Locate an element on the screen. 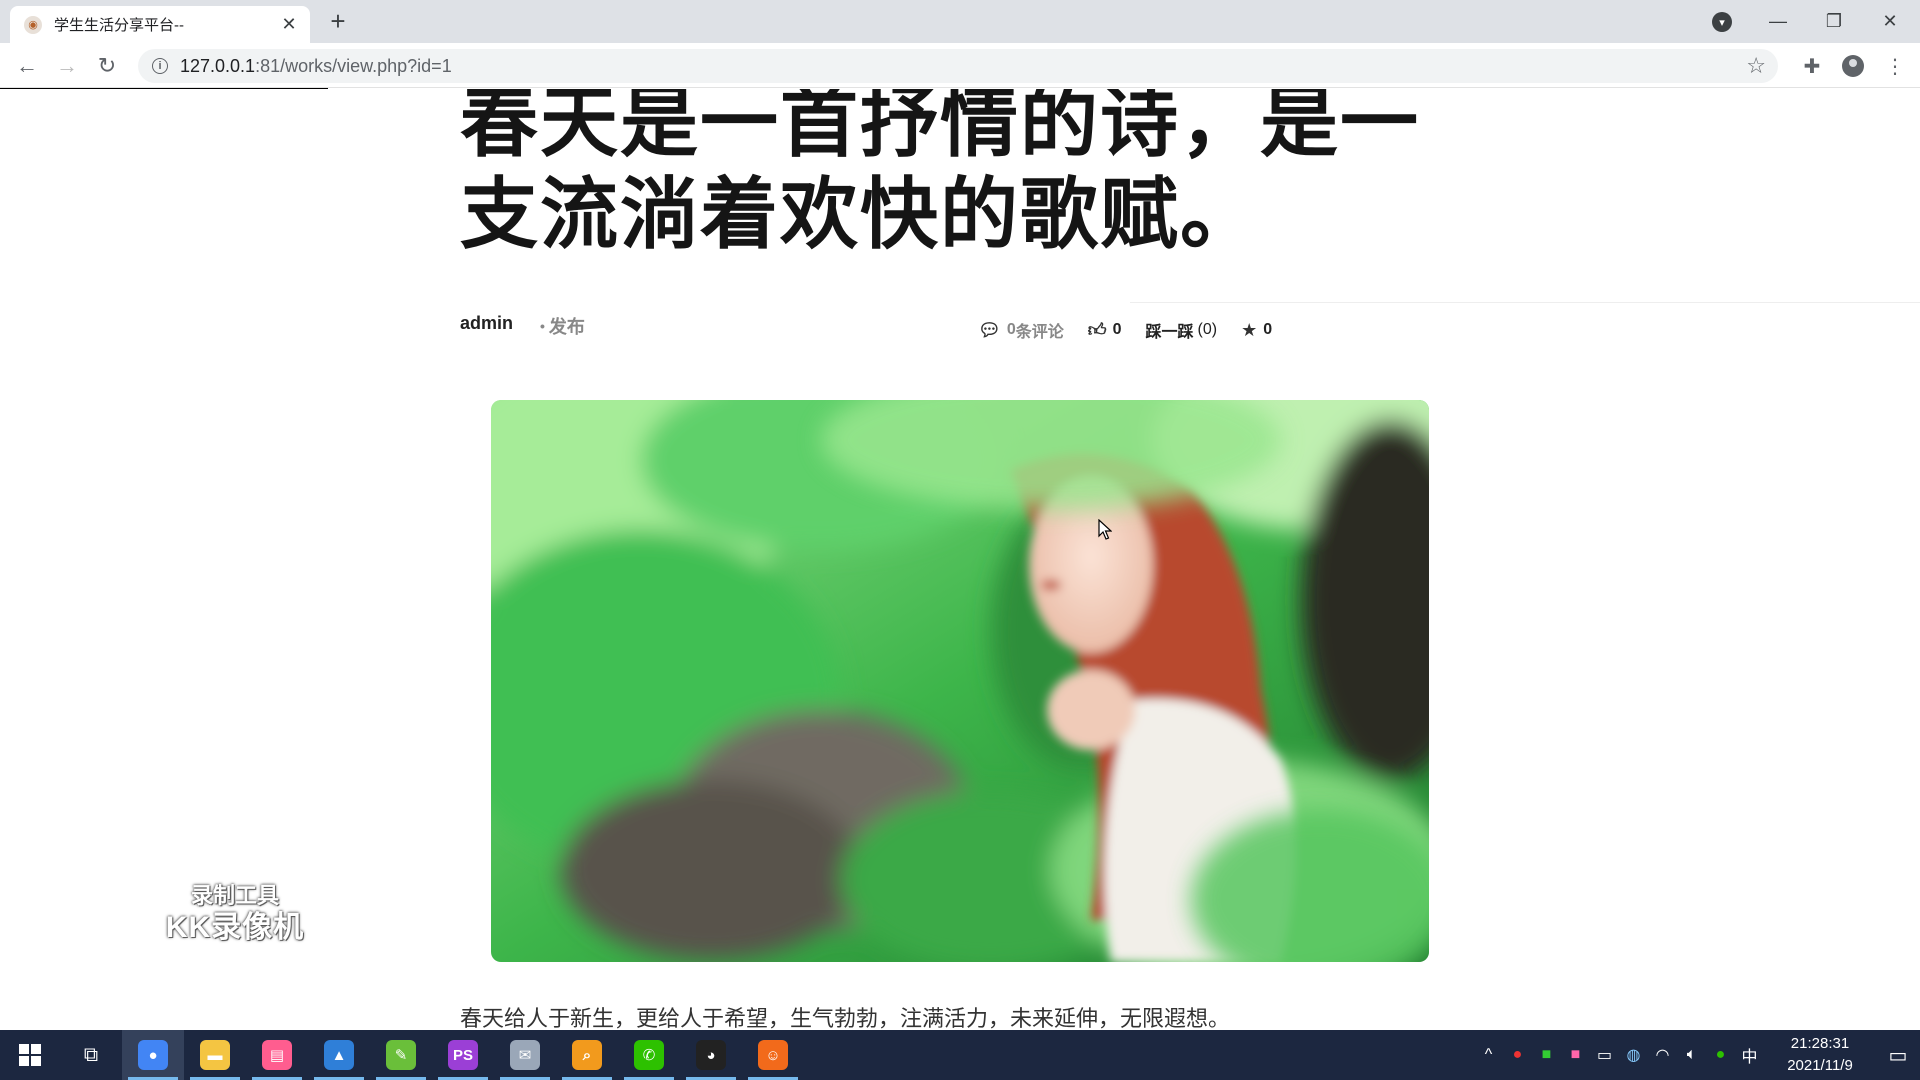 The width and height of the screenshot is (1920, 1080). profile-avatar is located at coordinates (1853, 66).